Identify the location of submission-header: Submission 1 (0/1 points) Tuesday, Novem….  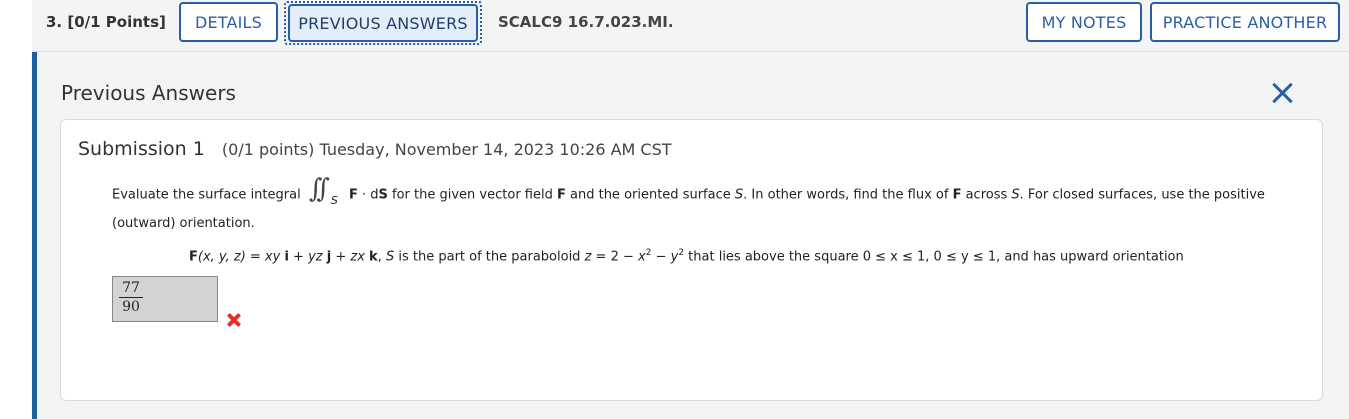
(375, 149).